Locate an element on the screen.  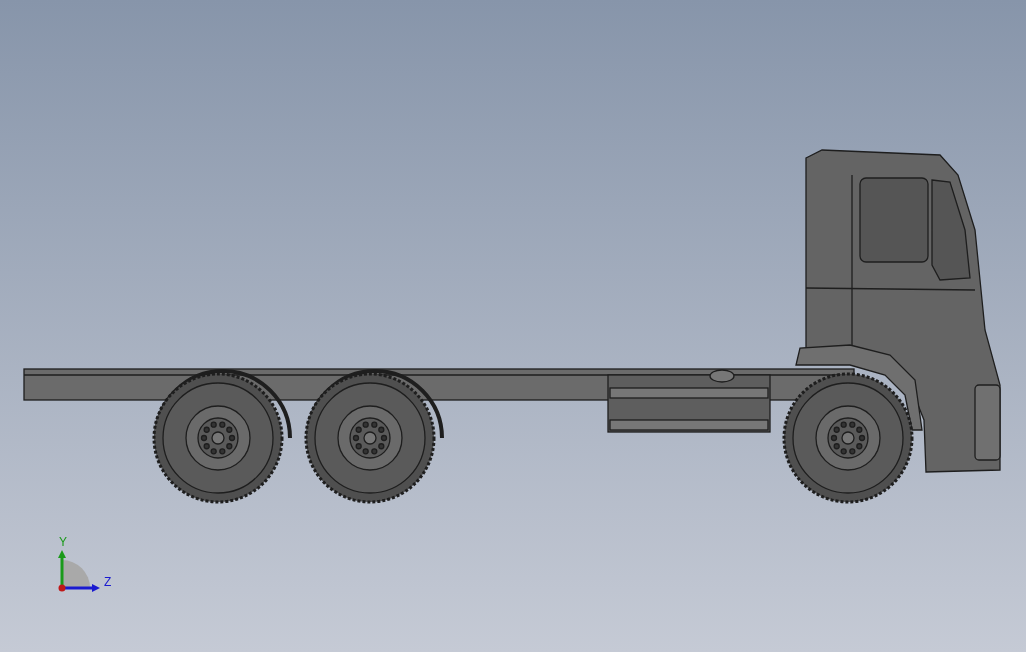
axis-label: Z is located at coordinates (108, 582).